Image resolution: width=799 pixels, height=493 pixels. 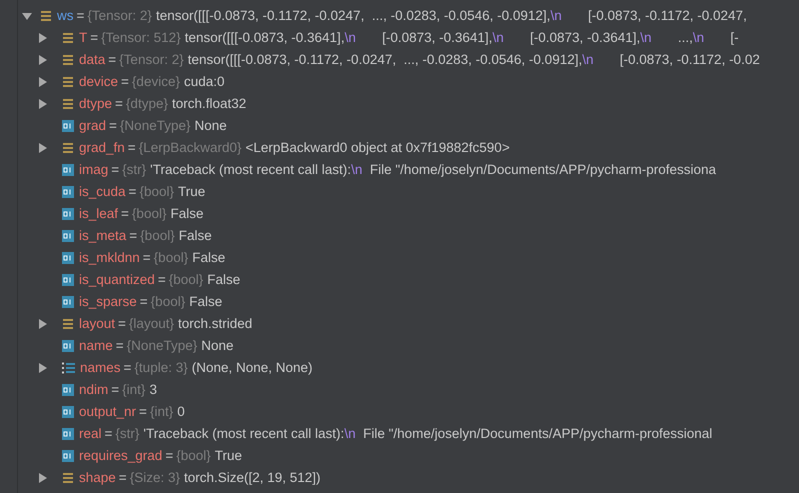 I want to click on variable-row: names = {tuple: 3} (None, None, None), so click(x=399, y=368).